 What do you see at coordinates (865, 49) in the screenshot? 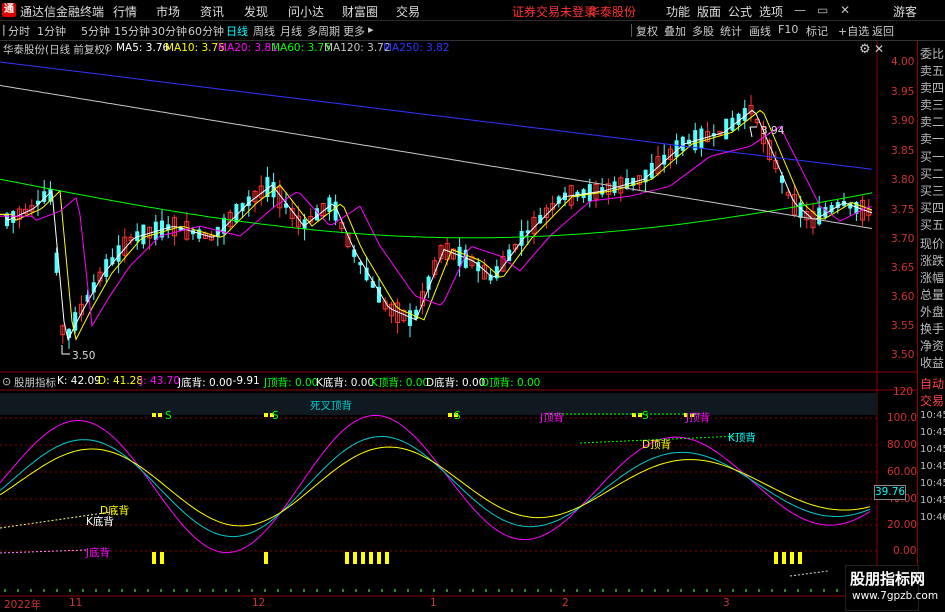
I see `settings-gear-icon: ⚙` at bounding box center [865, 49].